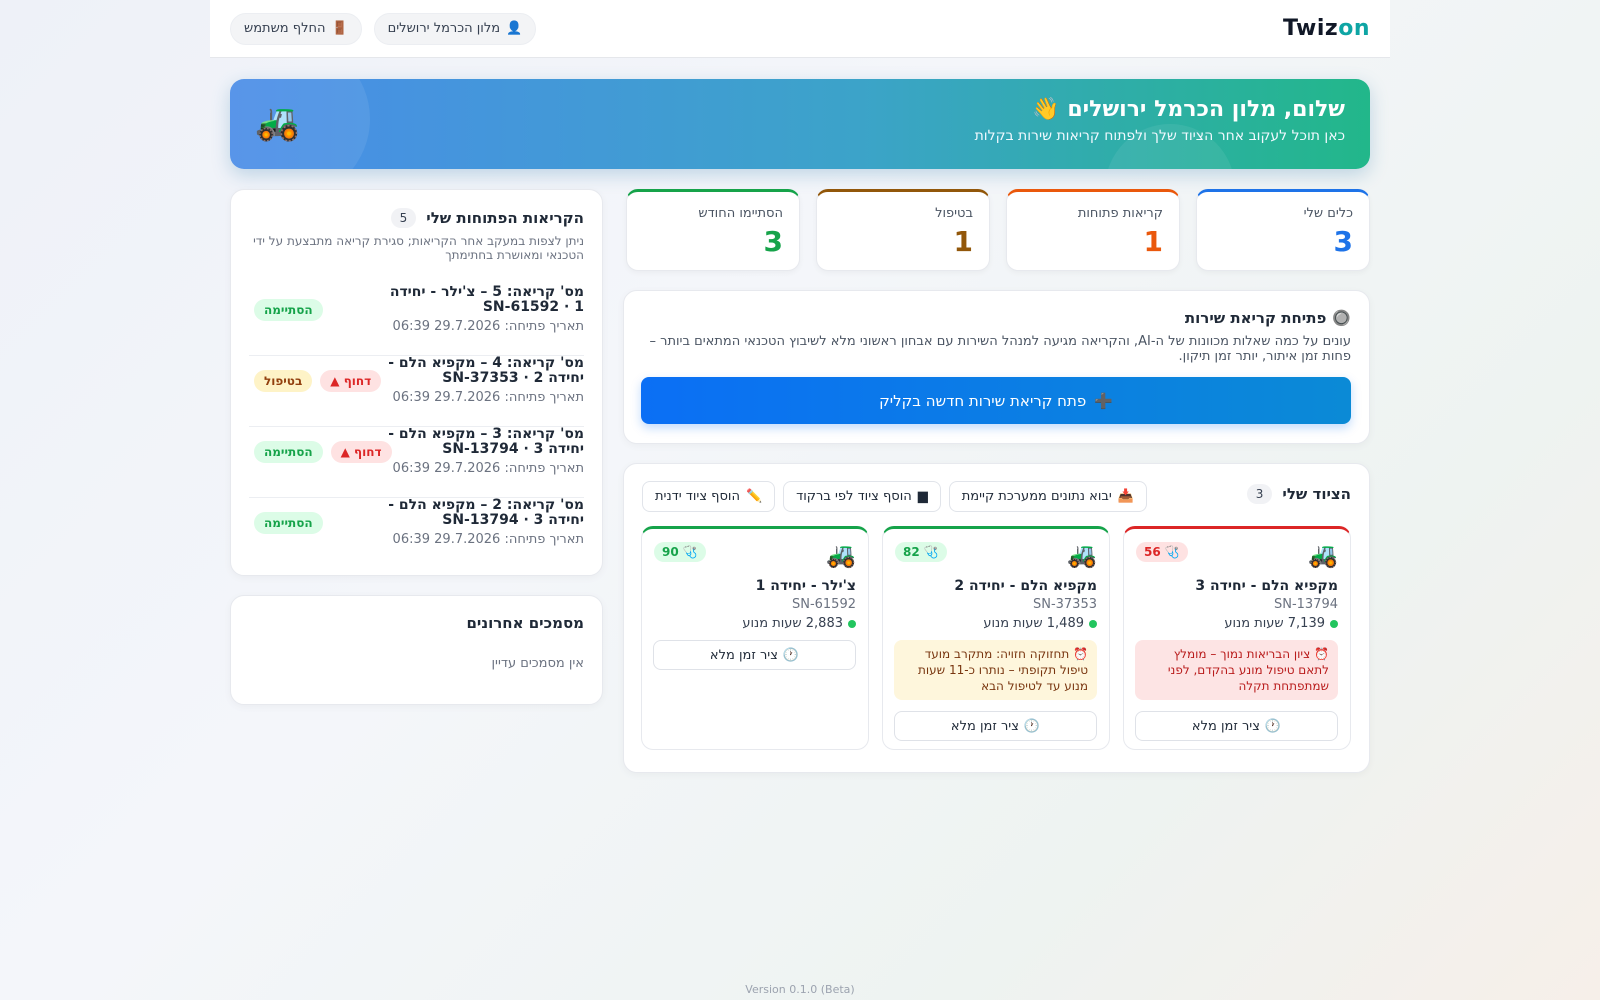 The image size is (1600, 1000). I want to click on stat-label: קריאות פתוחות, so click(1120, 213).